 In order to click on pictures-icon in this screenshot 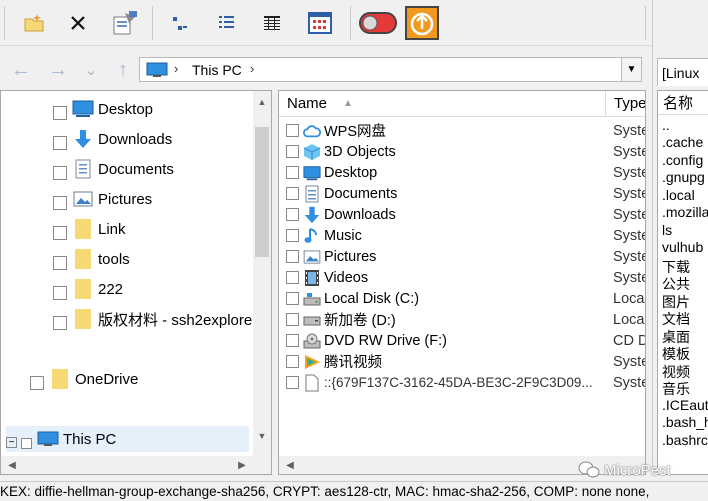, I will do `click(312, 257)`.